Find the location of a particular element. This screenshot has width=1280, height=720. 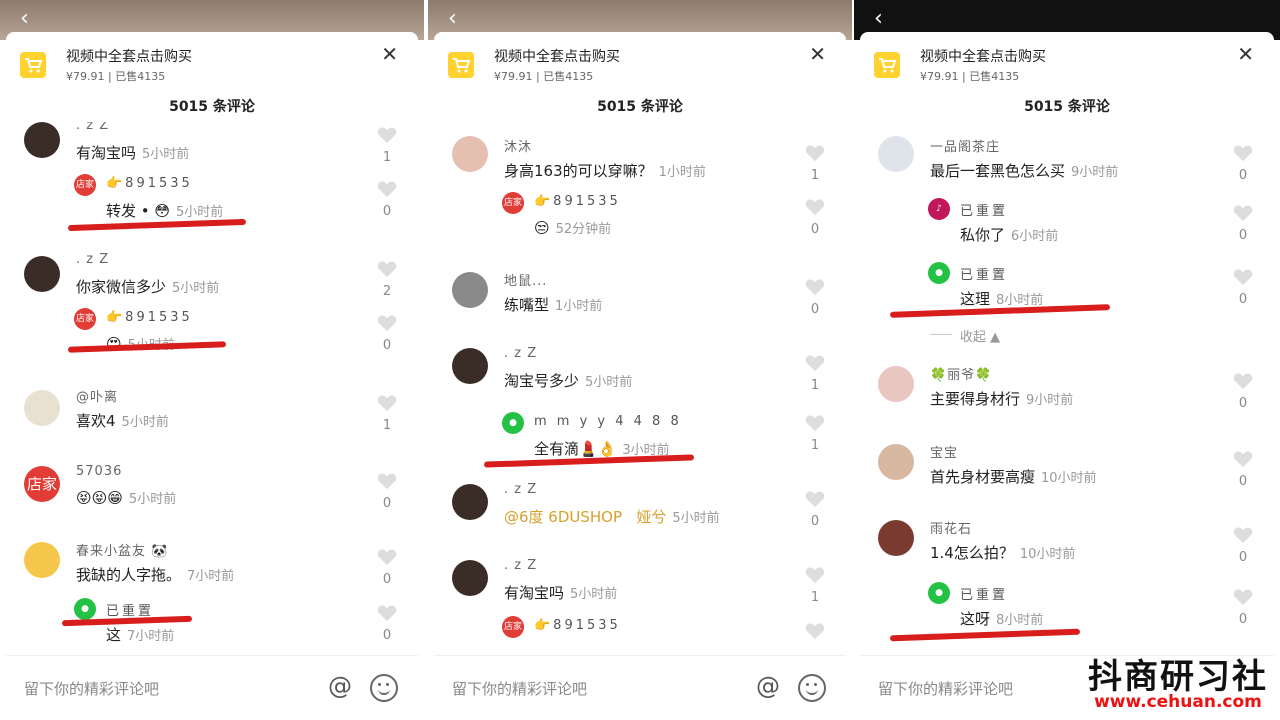

emoji-avatar is located at coordinates (42, 560).